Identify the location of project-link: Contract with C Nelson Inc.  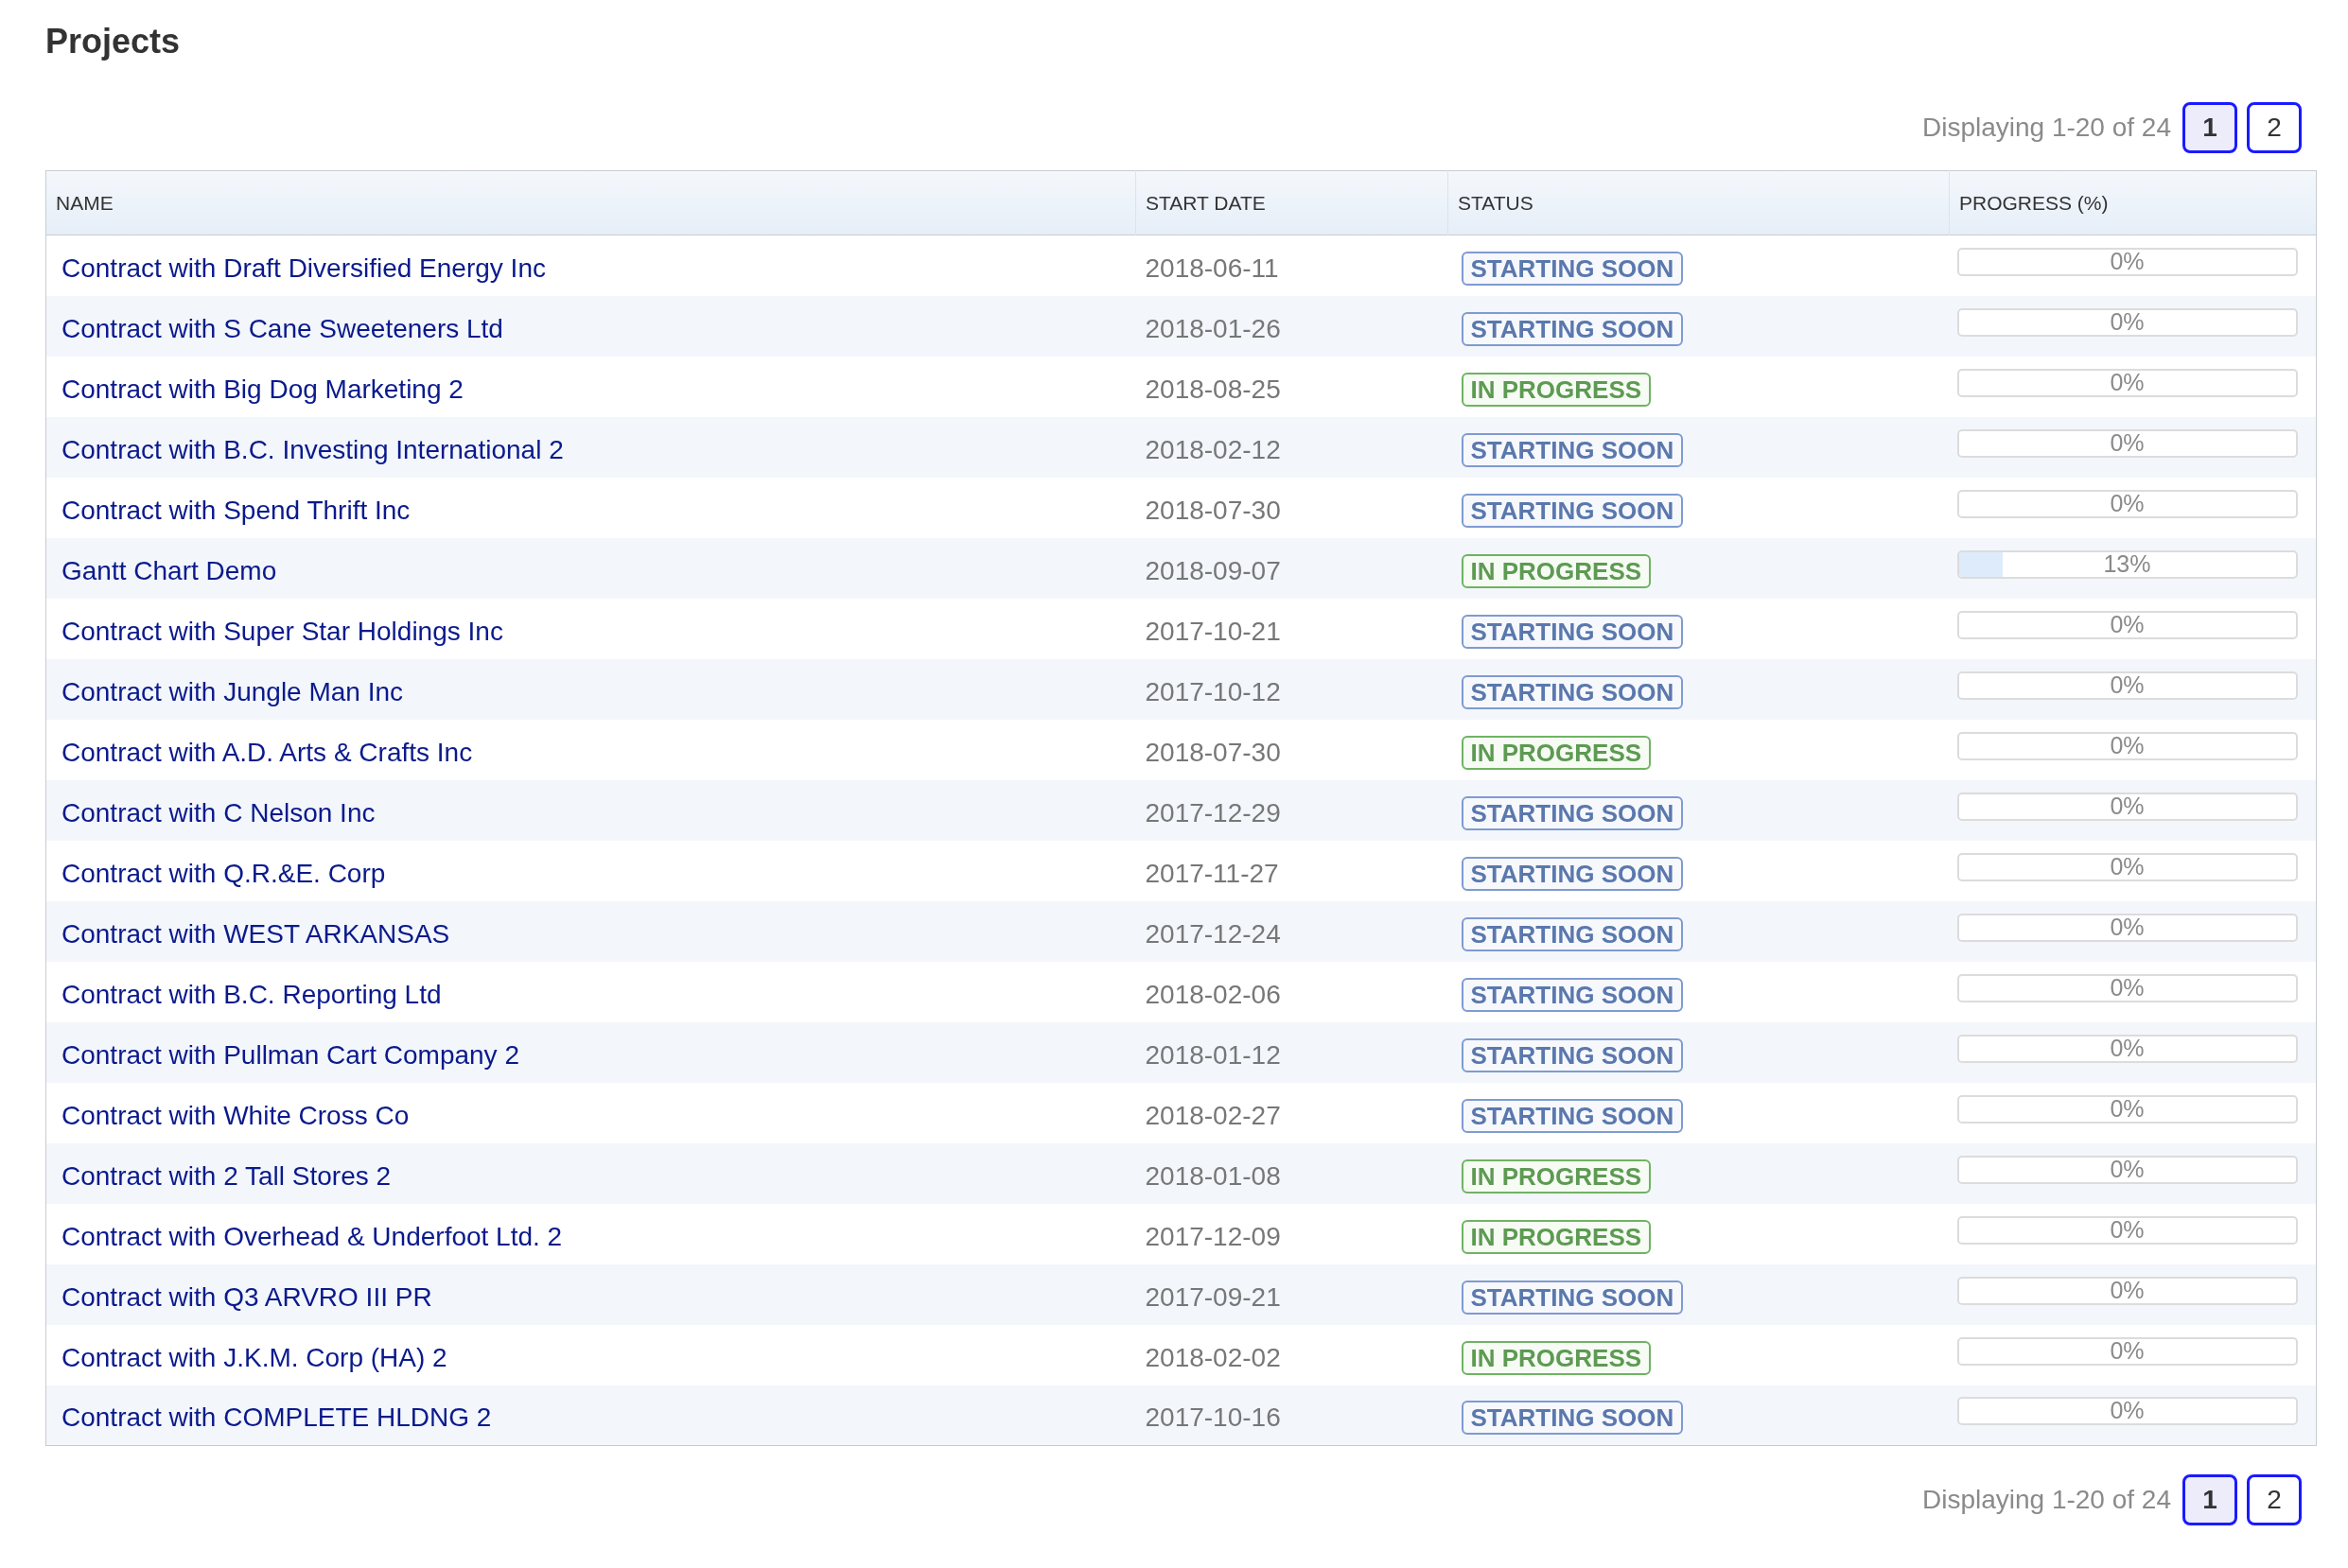
(219, 812).